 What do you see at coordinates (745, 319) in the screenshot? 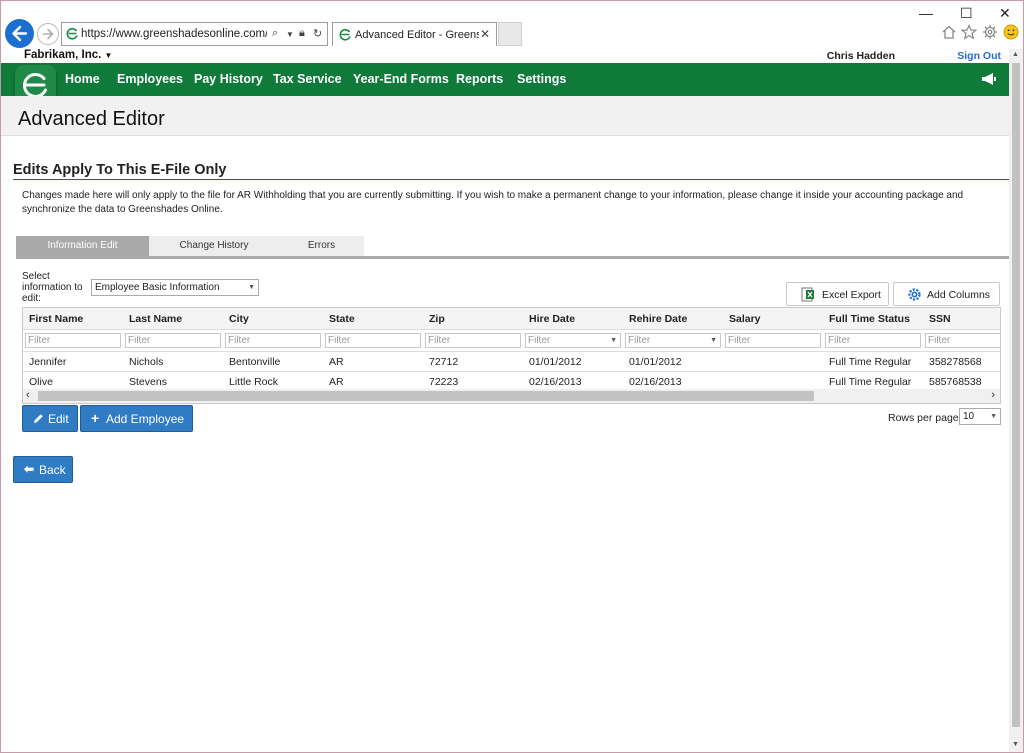
I see `column-header: Salary` at bounding box center [745, 319].